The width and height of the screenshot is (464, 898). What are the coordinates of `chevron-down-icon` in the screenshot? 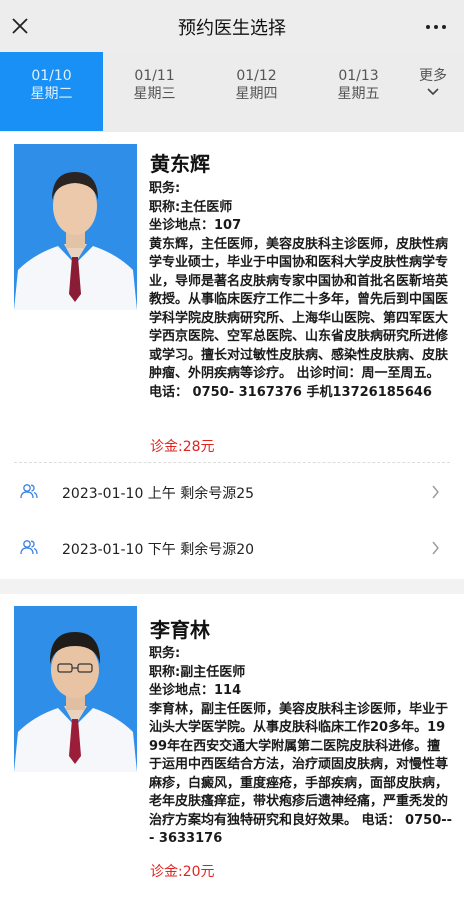 It's located at (433, 92).